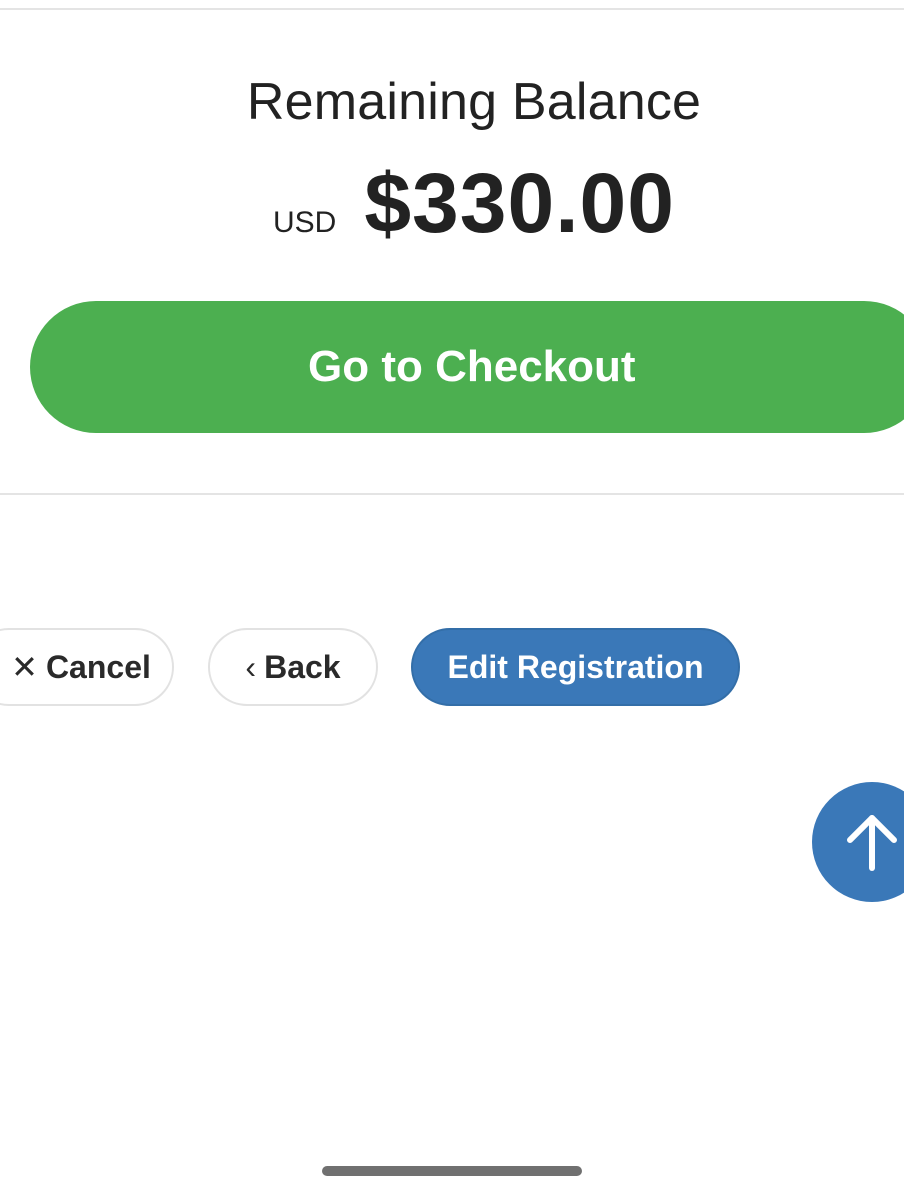 Image resolution: width=904 pixels, height=1200 pixels. What do you see at coordinates (872, 843) in the screenshot?
I see `arrow-up-icon` at bounding box center [872, 843].